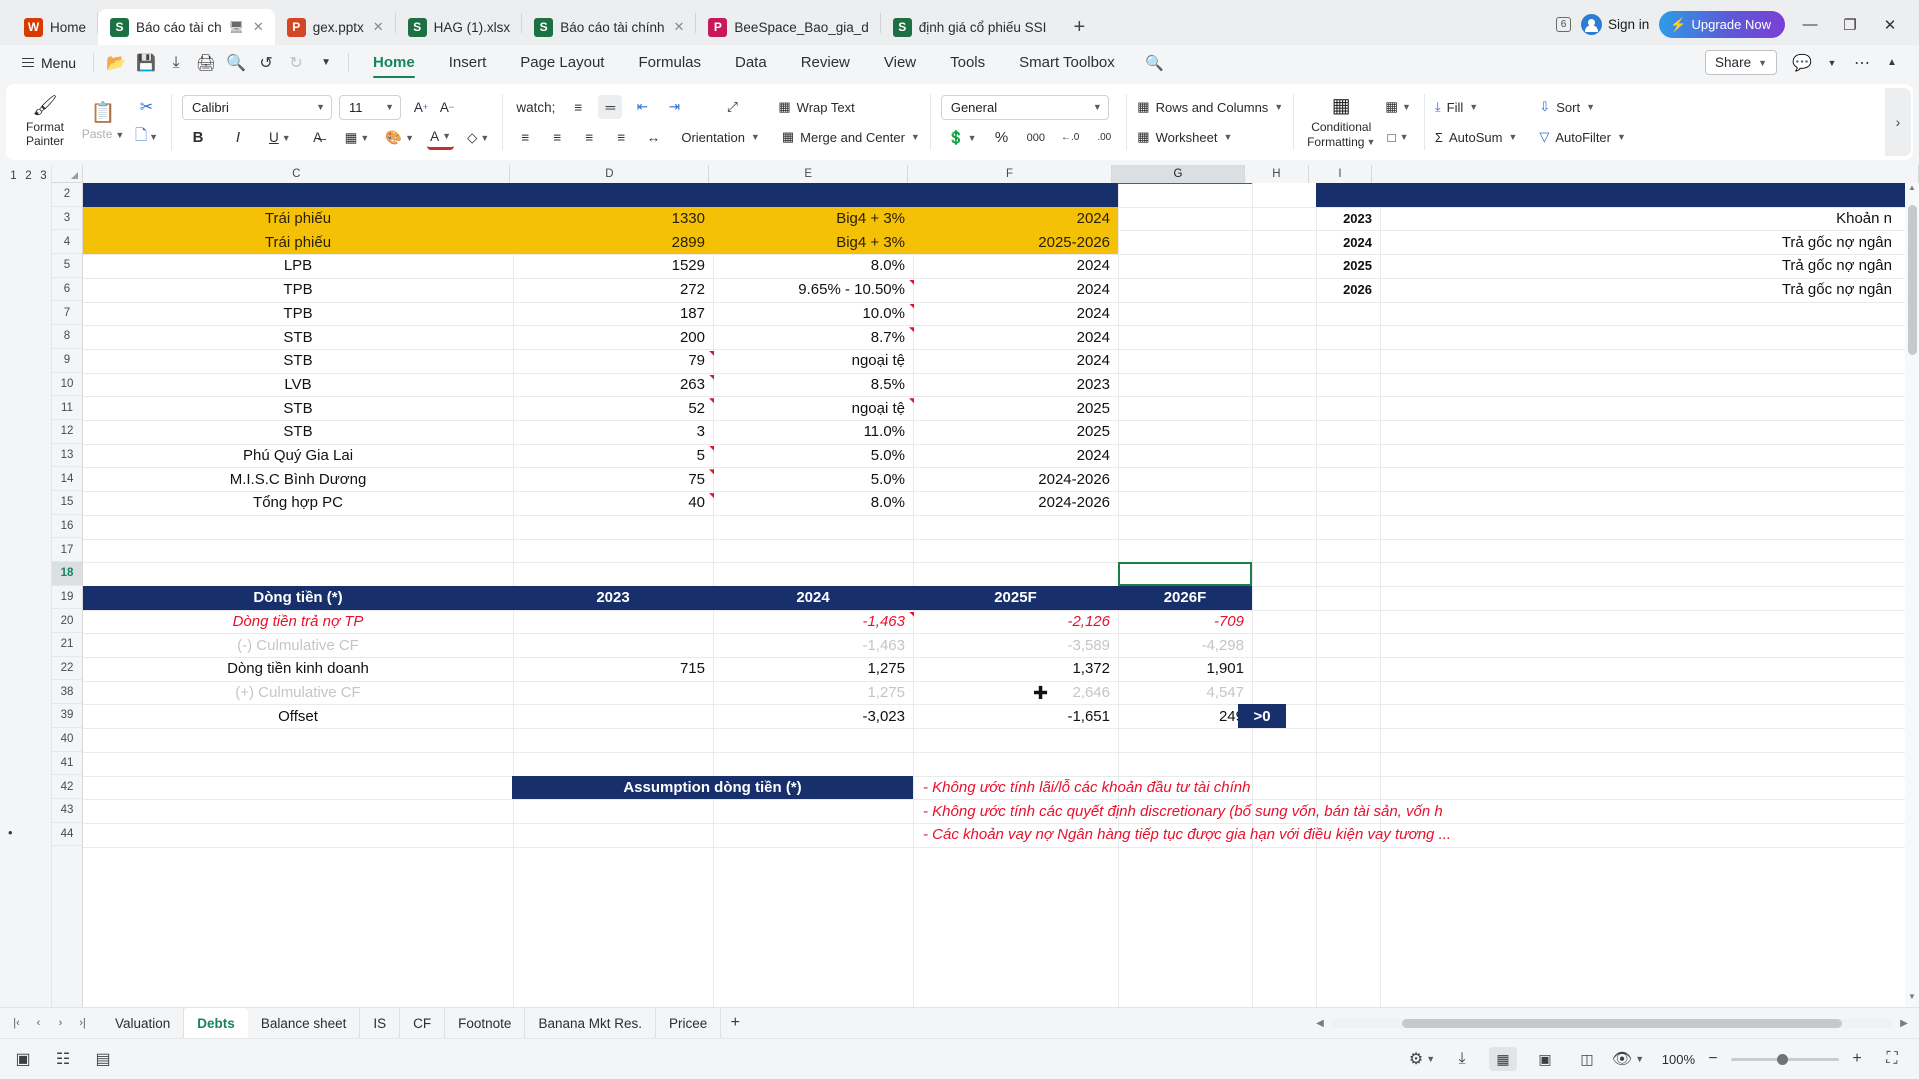  I want to click on row-header-14: 14, so click(67, 479).